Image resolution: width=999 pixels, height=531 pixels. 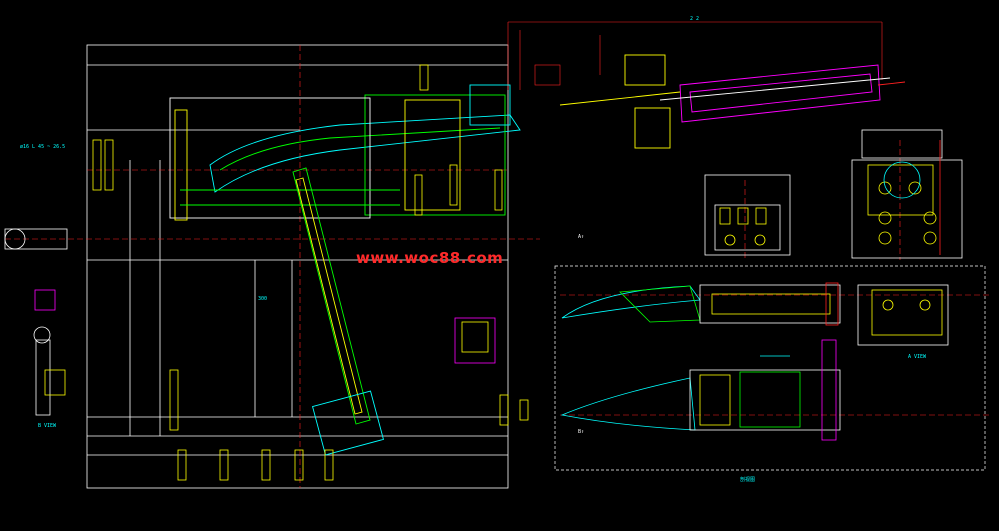 I want to click on tag-b: B↑, so click(x=581, y=432).